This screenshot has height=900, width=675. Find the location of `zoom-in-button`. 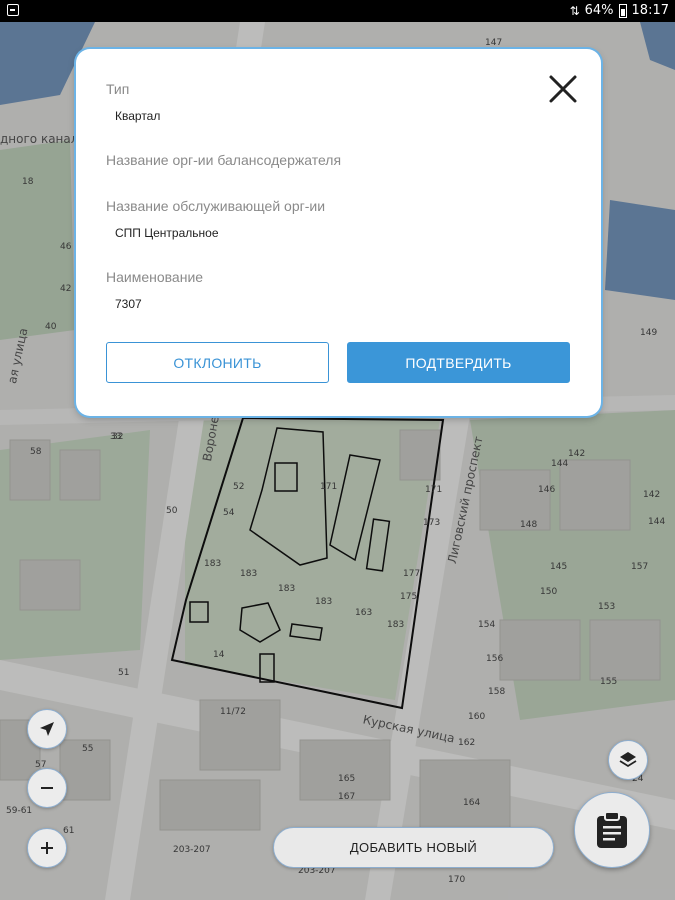

zoom-in-button is located at coordinates (47, 848).